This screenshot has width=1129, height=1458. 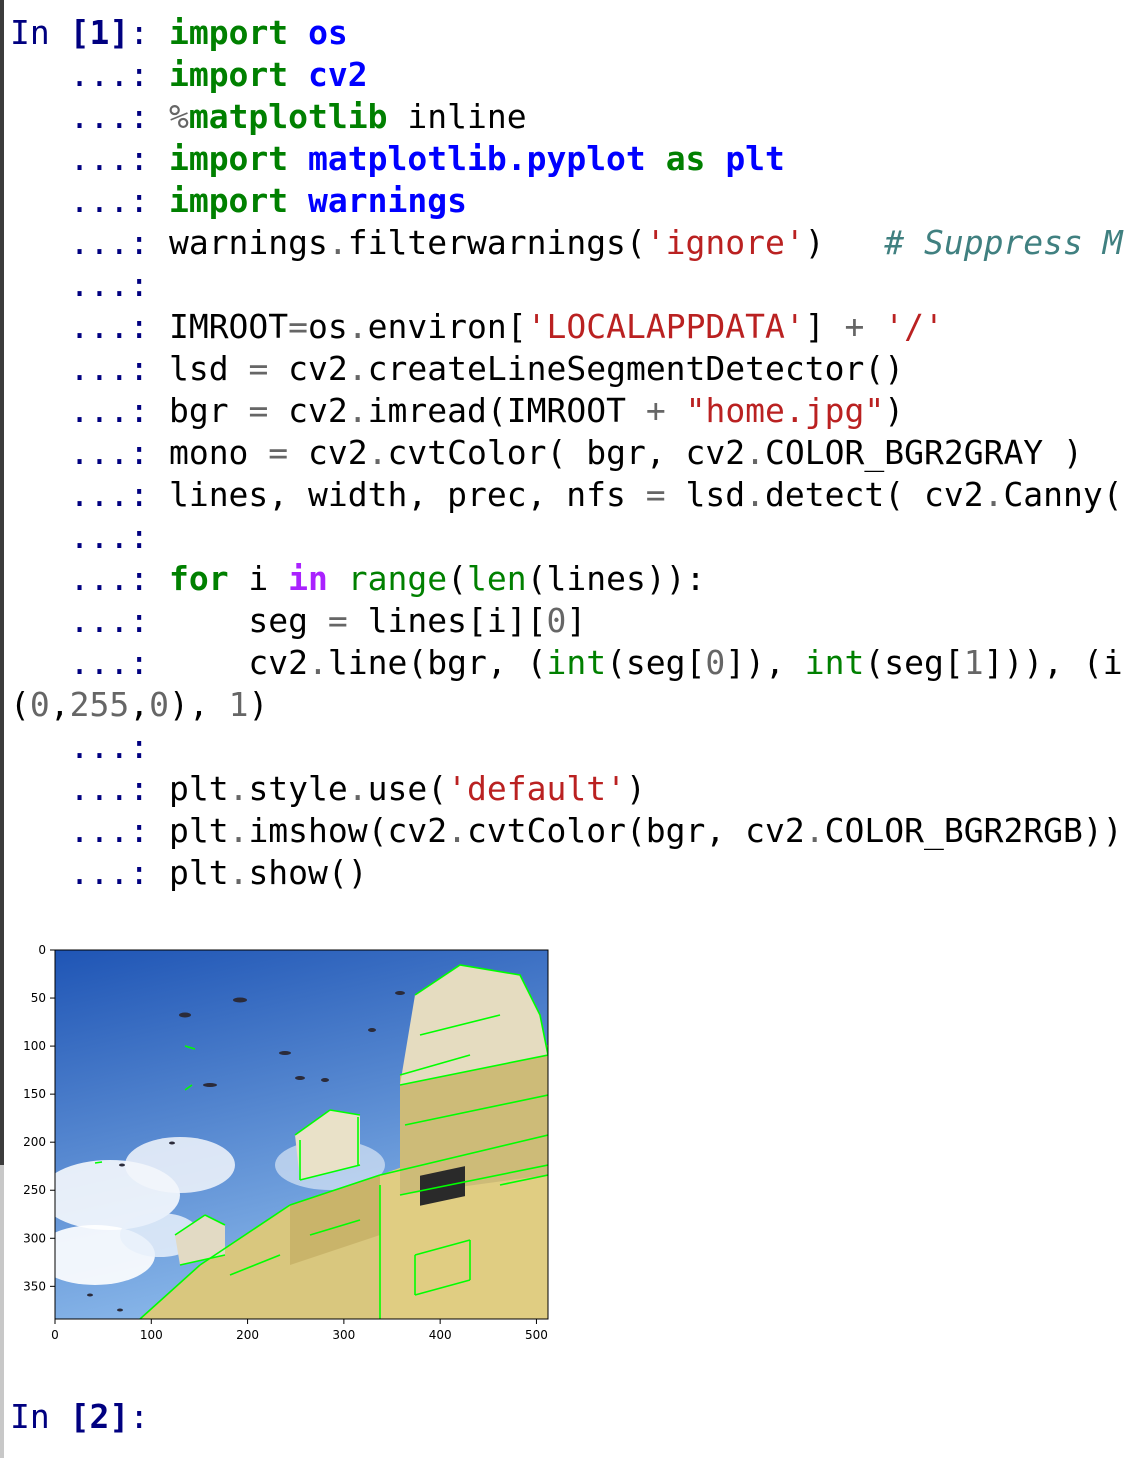 What do you see at coordinates (55, 1335) in the screenshot?
I see `x-tick-label: 0` at bounding box center [55, 1335].